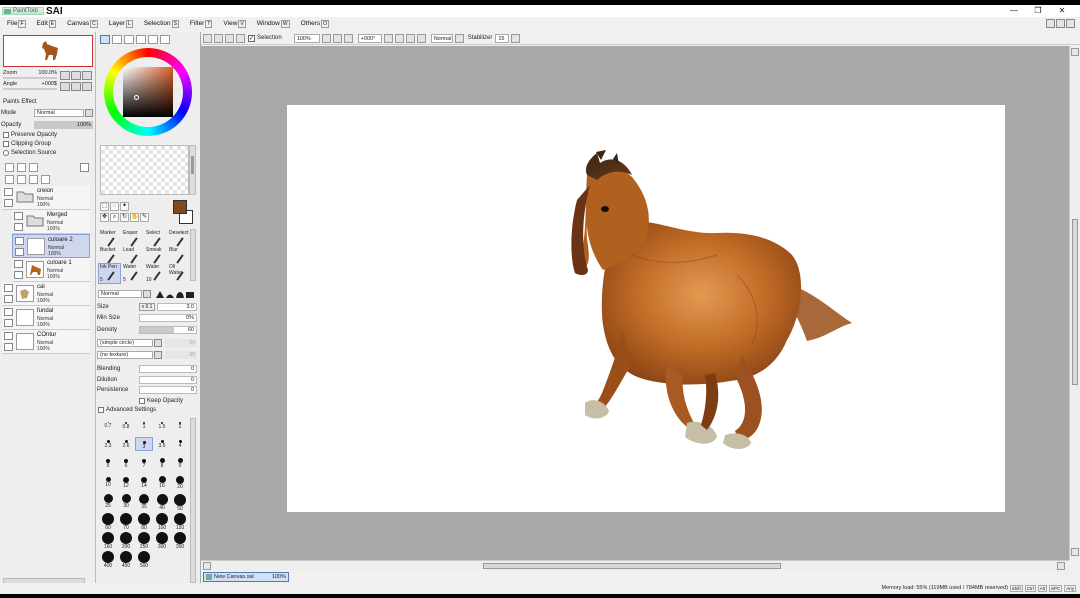 This screenshot has height=598, width=1080. Describe the element at coordinates (109, 273) in the screenshot. I see `brush-ink-pen: Ink Pen 5` at that location.